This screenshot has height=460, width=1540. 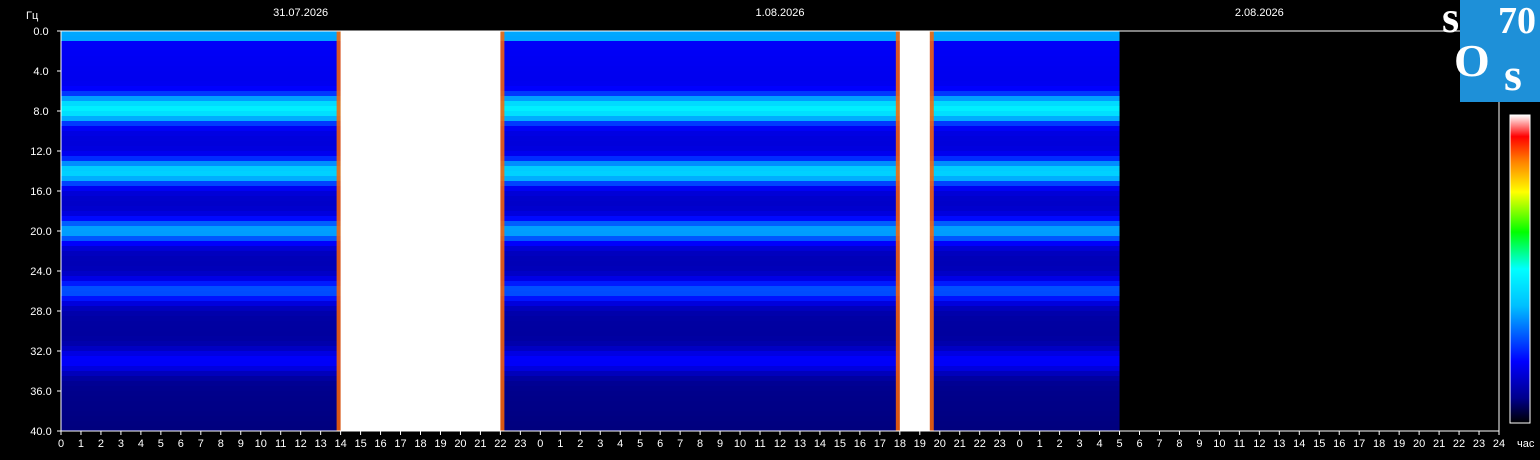 I want to click on y-tick-label: 16.0, so click(x=40, y=192).